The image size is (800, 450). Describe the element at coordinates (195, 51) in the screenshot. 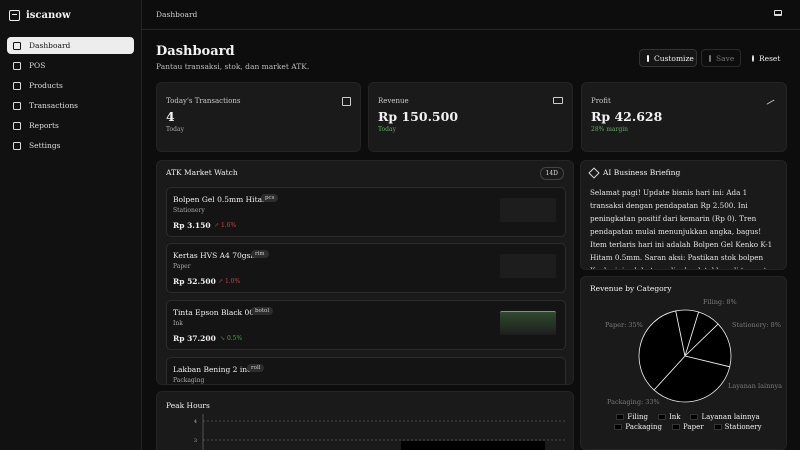

I see `page-title: Dashboard` at that location.